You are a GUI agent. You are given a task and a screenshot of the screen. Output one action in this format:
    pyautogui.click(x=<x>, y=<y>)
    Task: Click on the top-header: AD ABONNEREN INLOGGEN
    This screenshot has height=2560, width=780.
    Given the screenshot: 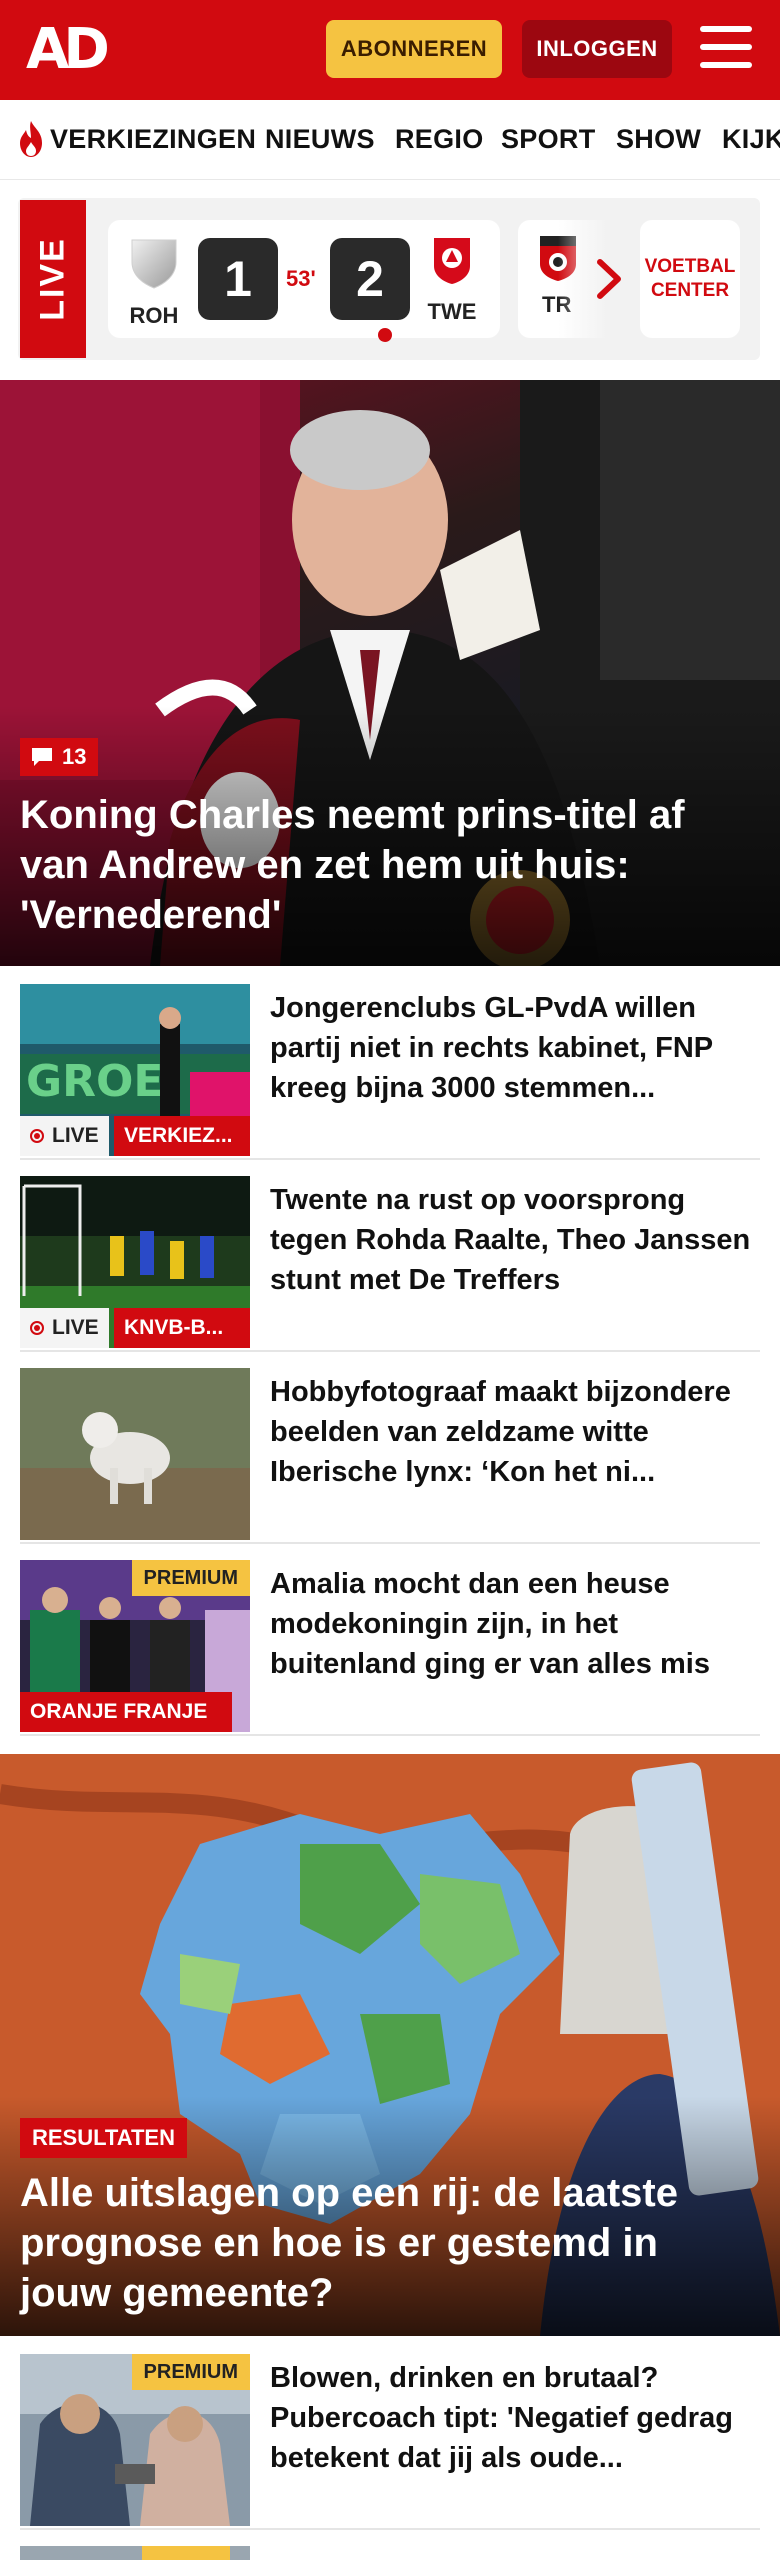 What is the action you would take?
    pyautogui.click(x=390, y=50)
    